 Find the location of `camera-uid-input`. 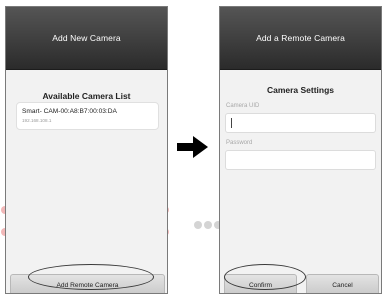

camera-uid-input is located at coordinates (300, 123).